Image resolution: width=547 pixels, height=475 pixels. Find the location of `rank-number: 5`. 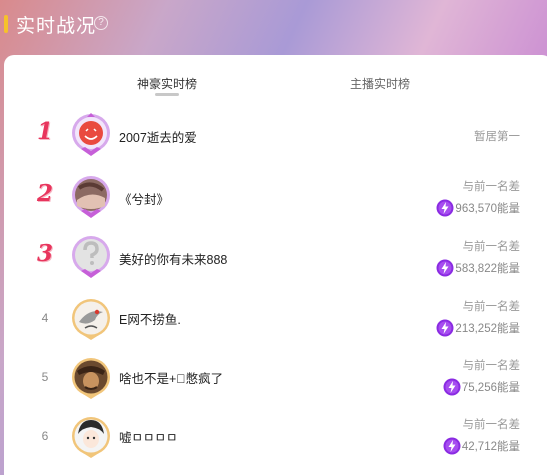

rank-number: 5 is located at coordinates (45, 377).